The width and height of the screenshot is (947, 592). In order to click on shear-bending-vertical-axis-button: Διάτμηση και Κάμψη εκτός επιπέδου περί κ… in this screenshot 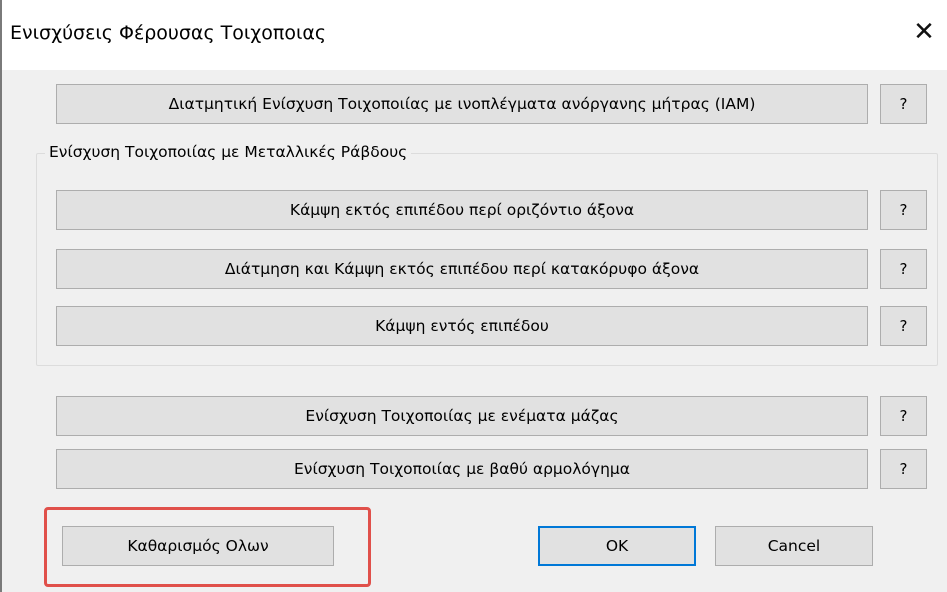, I will do `click(462, 269)`.